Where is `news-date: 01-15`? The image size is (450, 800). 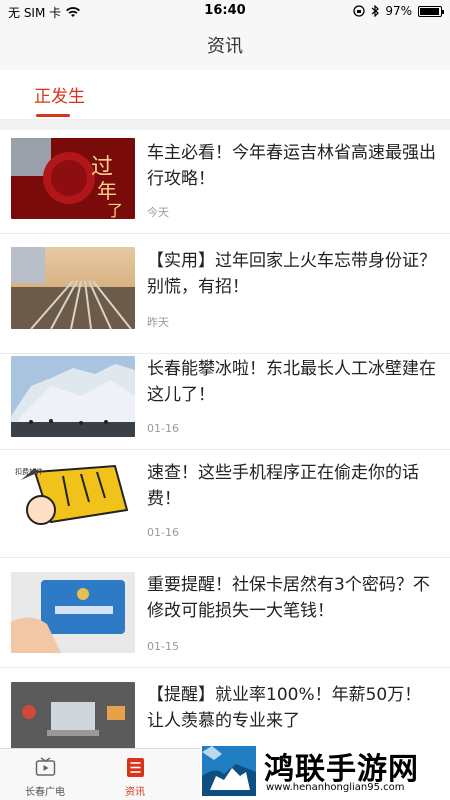
news-date: 01-15 is located at coordinates (163, 646).